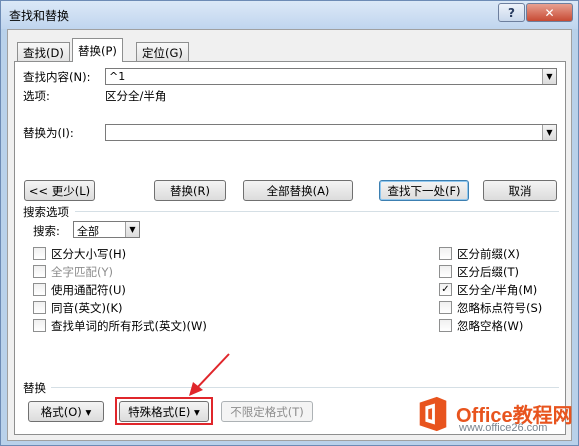  Describe the element at coordinates (97, 50) in the screenshot. I see `tab-replace: 替换(P)` at that location.